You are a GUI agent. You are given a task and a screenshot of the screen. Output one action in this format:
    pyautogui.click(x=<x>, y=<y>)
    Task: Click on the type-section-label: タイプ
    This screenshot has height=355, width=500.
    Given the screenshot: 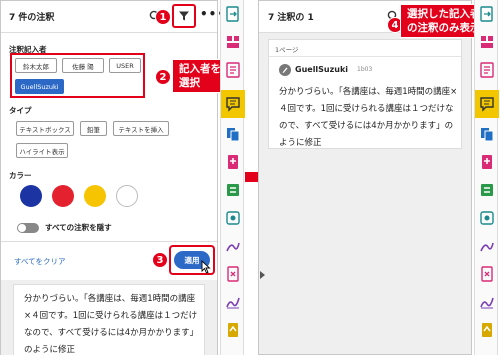 What is the action you would take?
    pyautogui.click(x=20, y=110)
    